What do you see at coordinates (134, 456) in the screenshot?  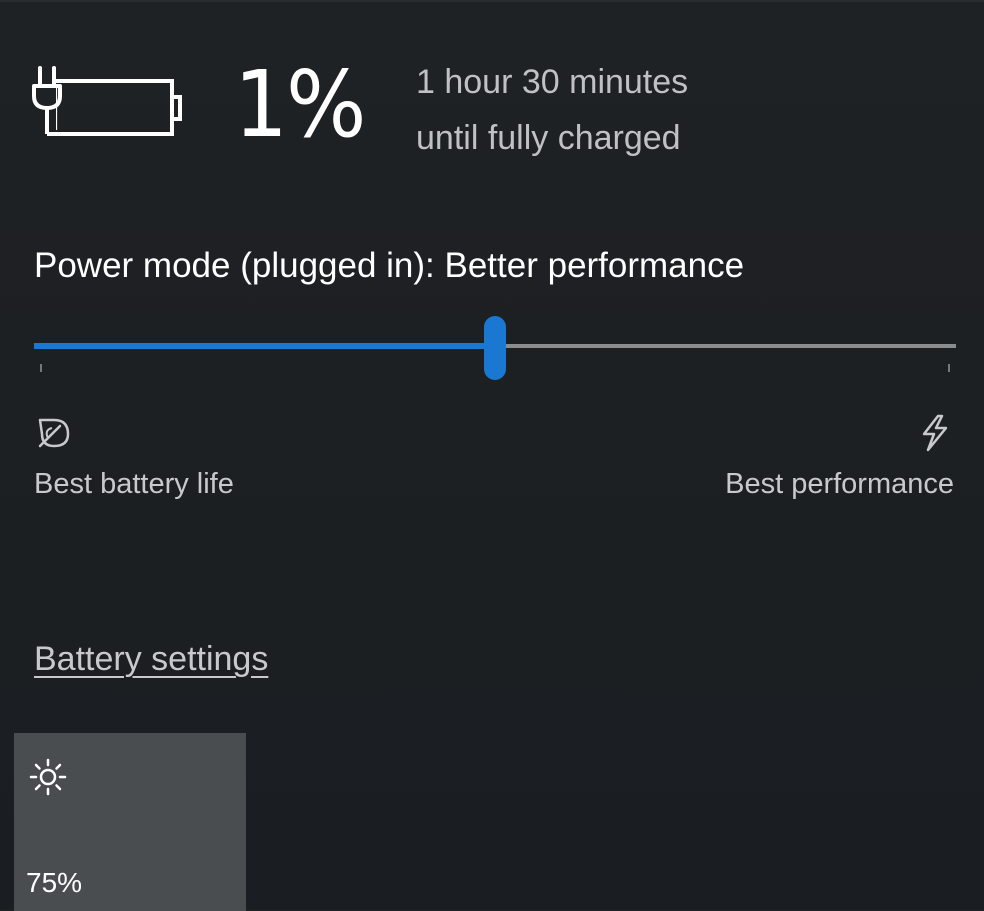 I see `best-battery-life-marker: Best battery life` at bounding box center [134, 456].